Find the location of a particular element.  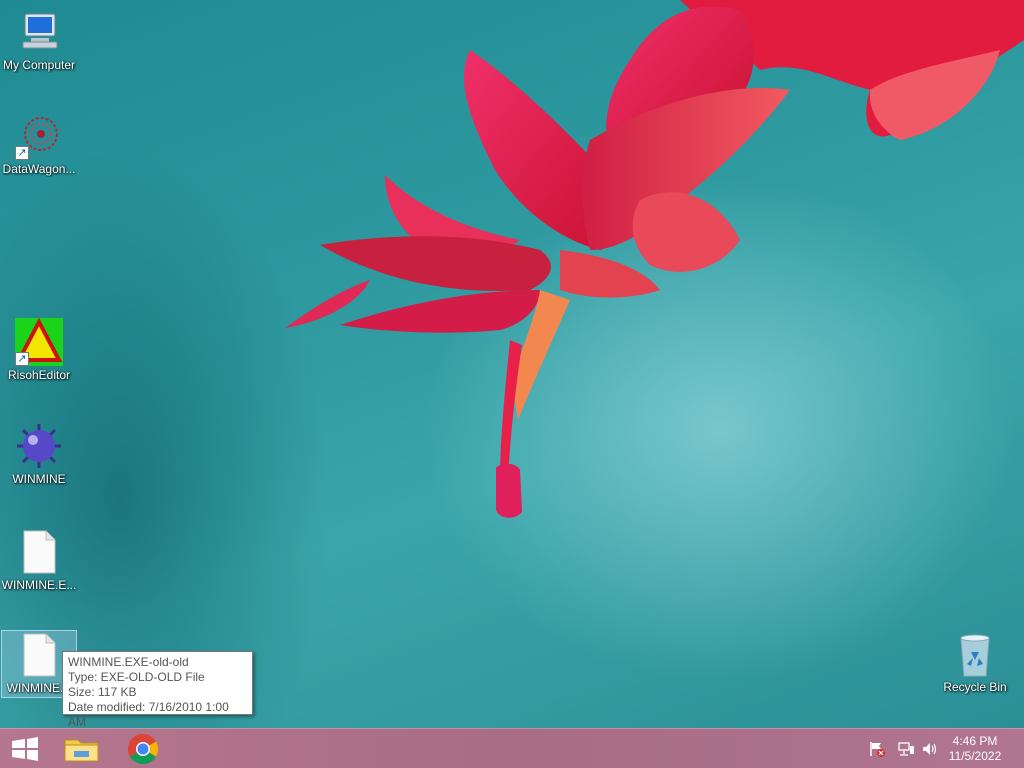

action-center-flag-icon is located at coordinates (877, 749).